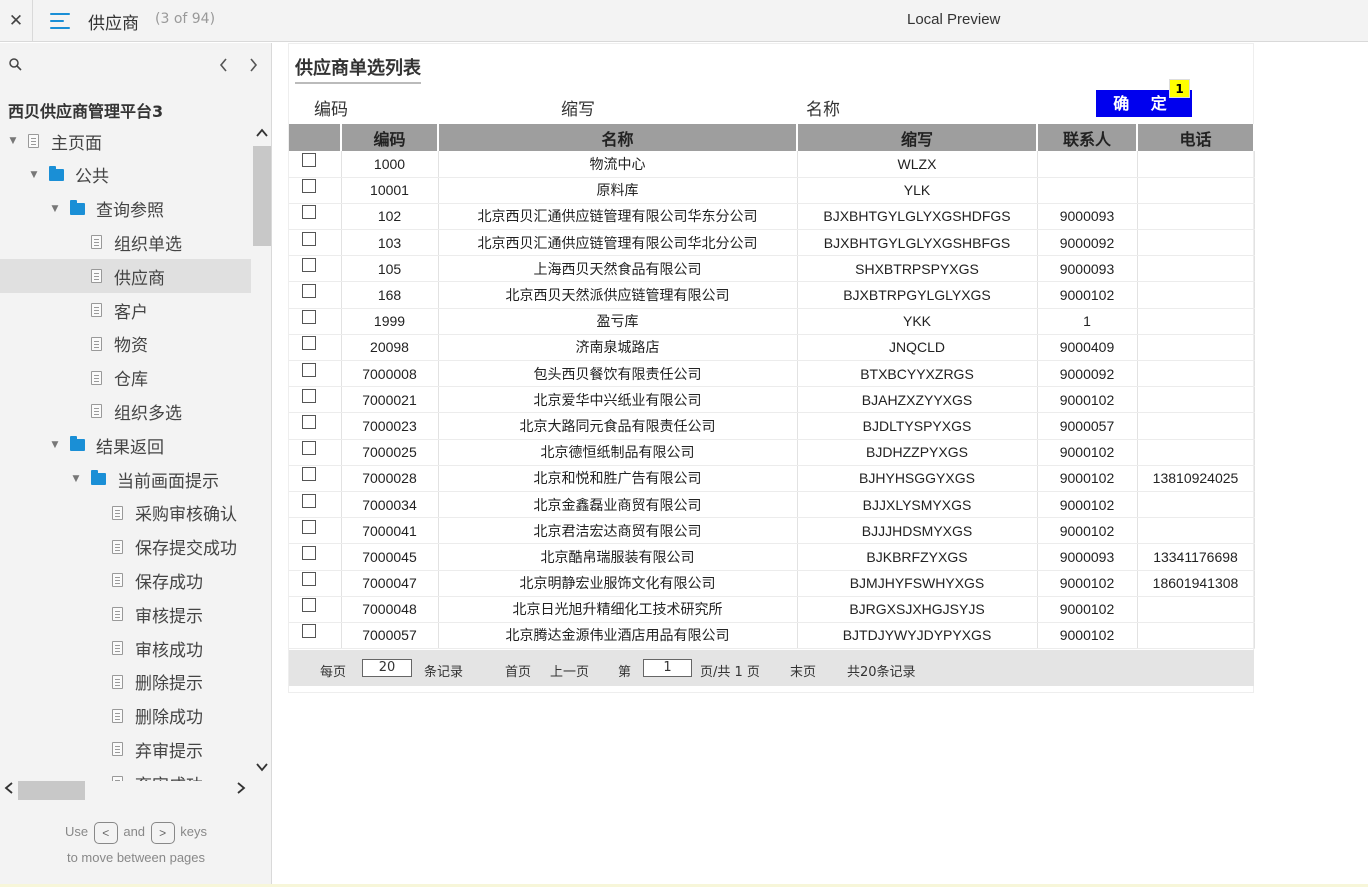 This screenshot has width=1368, height=887. I want to click on scroll-up-icon, so click(262, 135).